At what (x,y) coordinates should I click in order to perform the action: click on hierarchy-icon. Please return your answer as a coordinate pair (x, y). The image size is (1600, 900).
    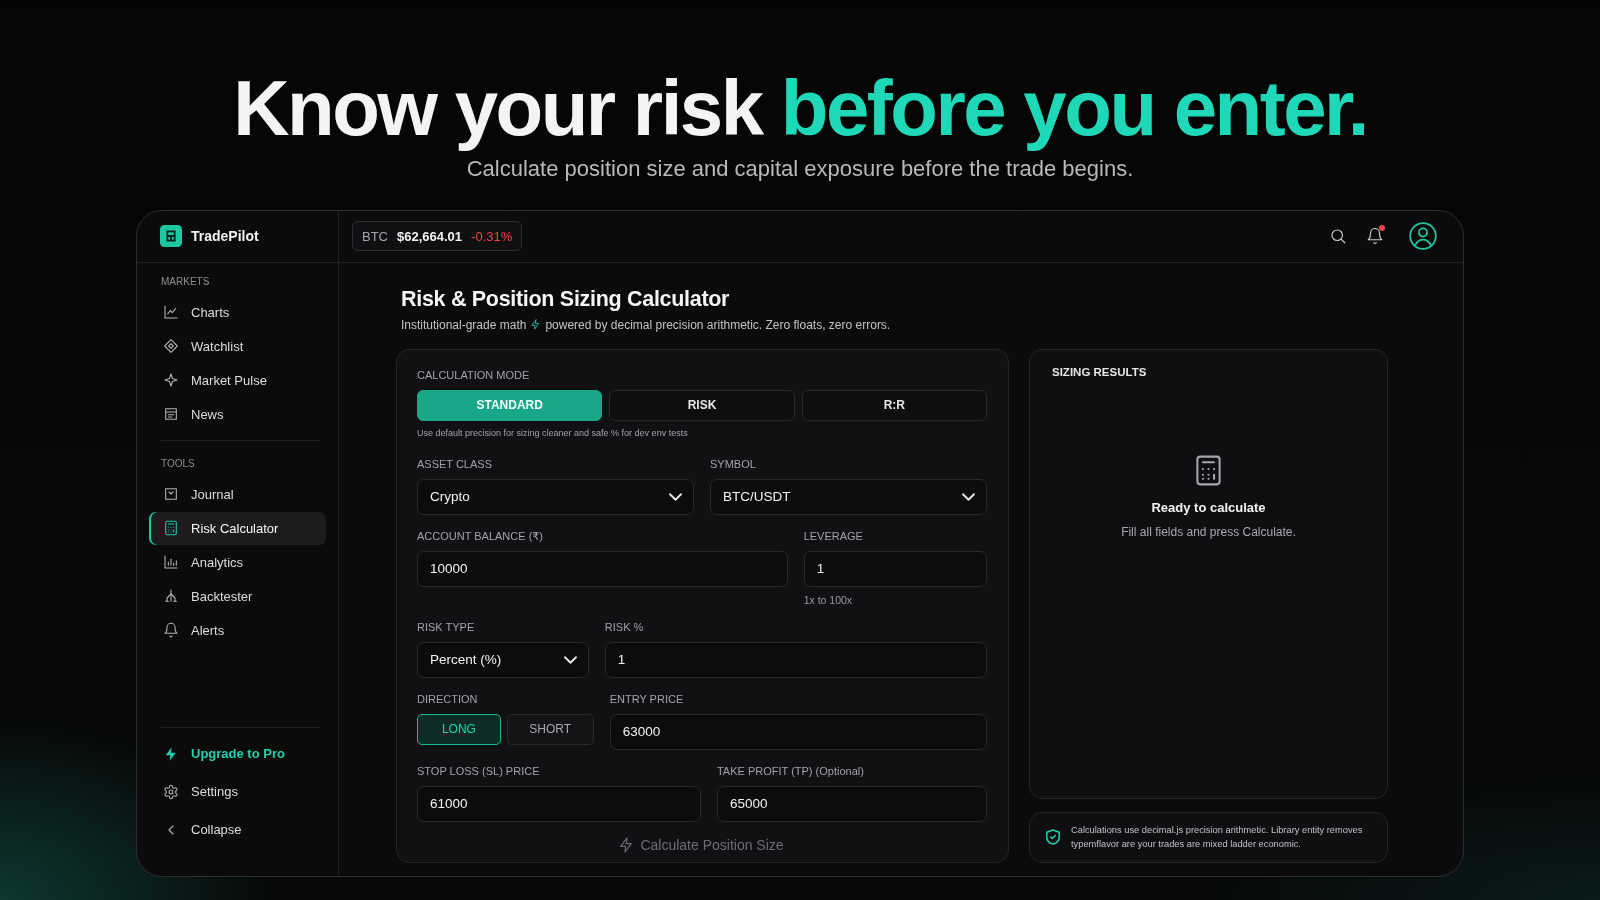
    Looking at the image, I should click on (171, 596).